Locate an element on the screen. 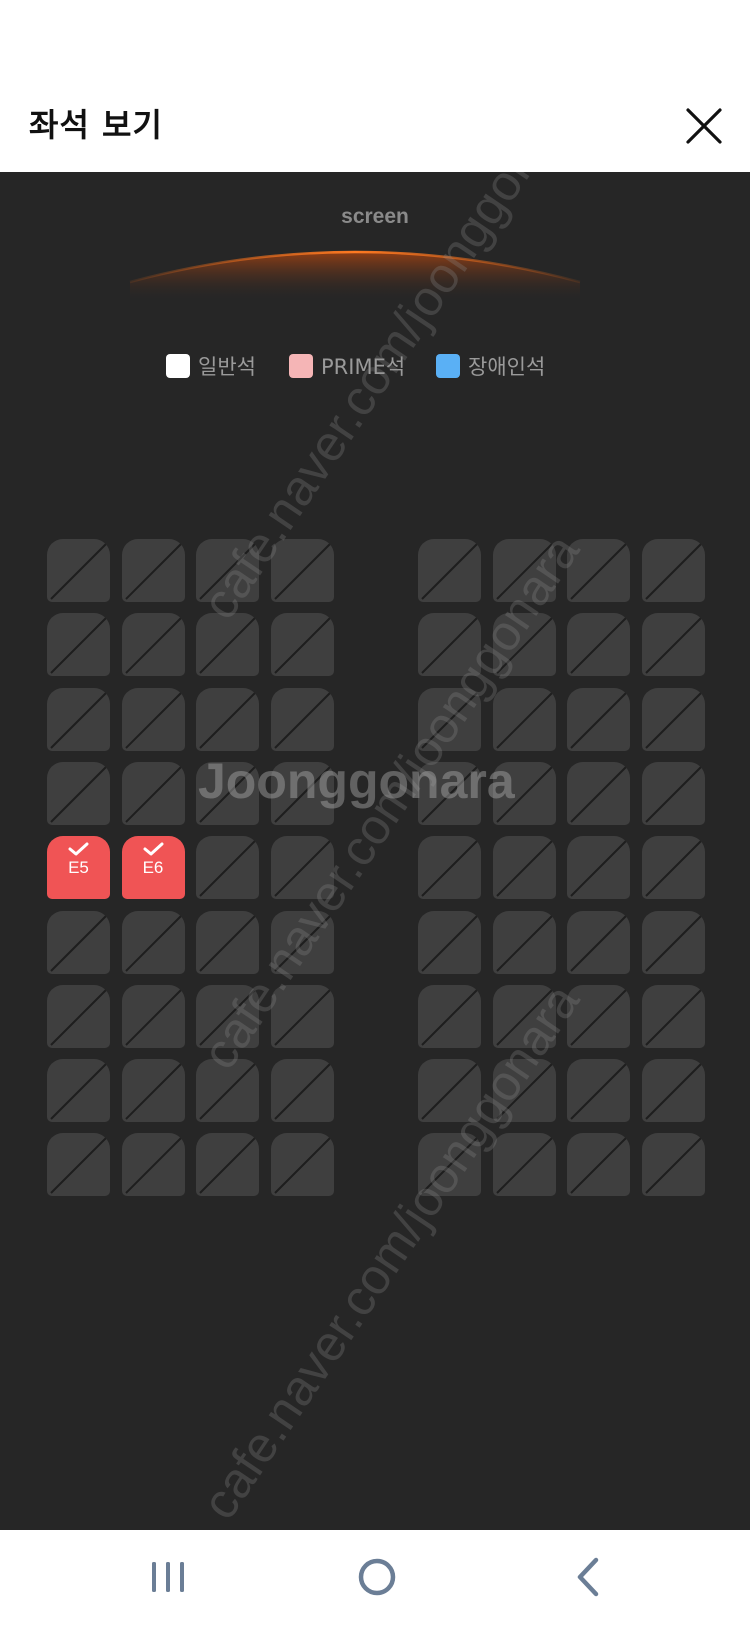  back-button is located at coordinates (590, 1577).